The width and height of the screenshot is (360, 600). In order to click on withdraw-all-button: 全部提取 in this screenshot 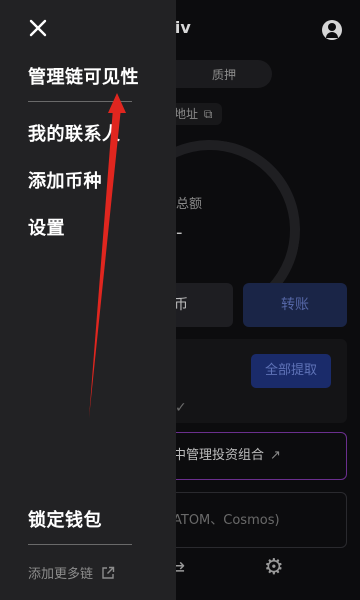, I will do `click(291, 371)`.